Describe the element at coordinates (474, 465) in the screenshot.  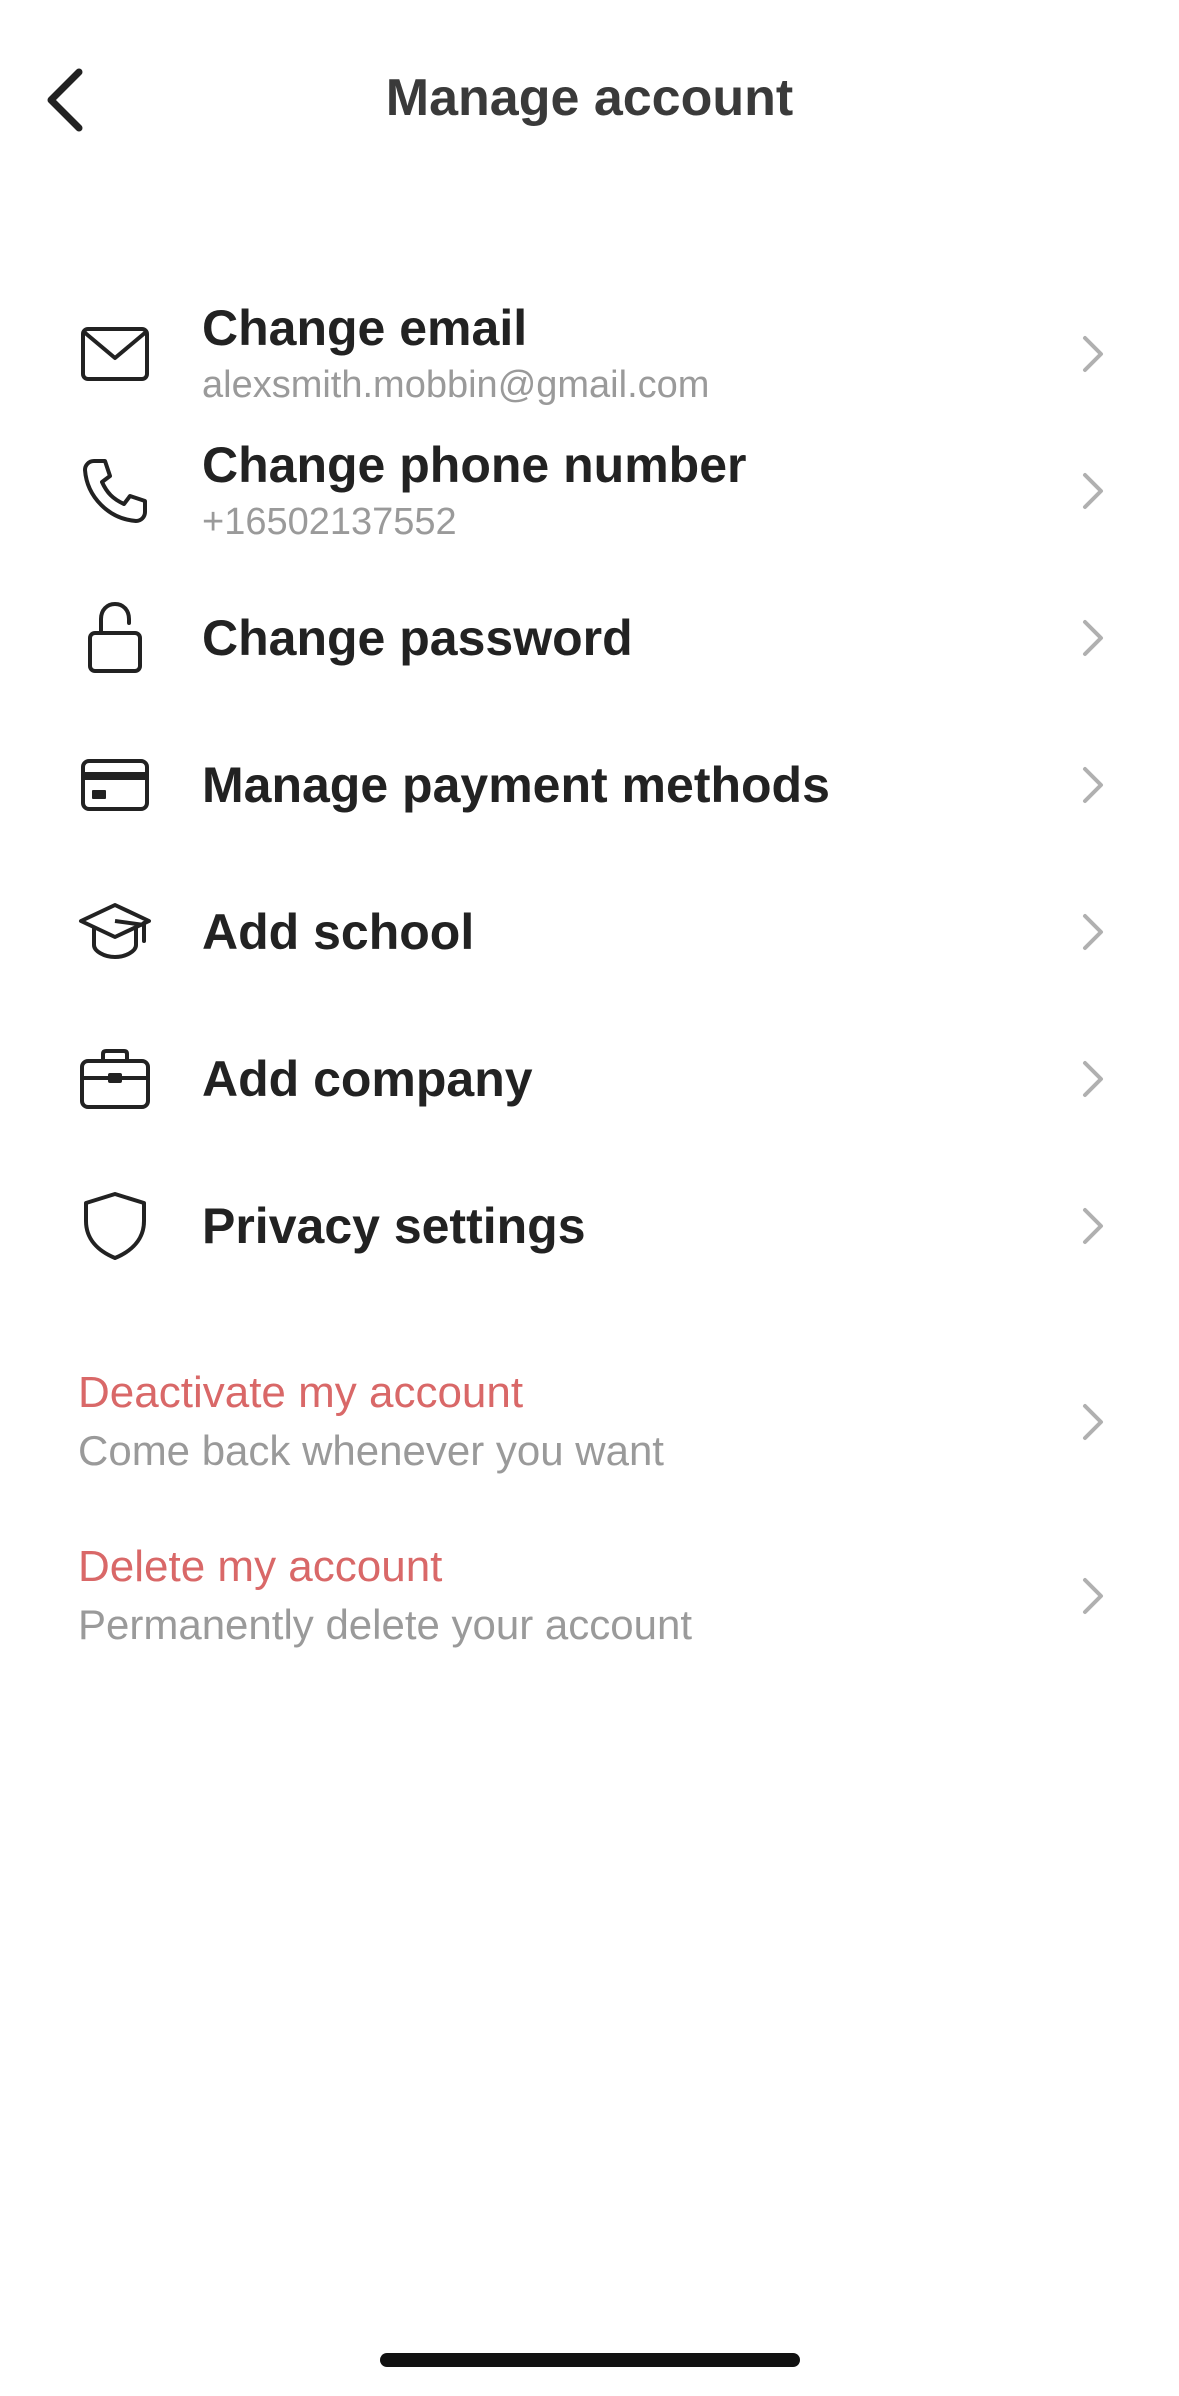
I see `change-phone-label: Change phone number` at that location.